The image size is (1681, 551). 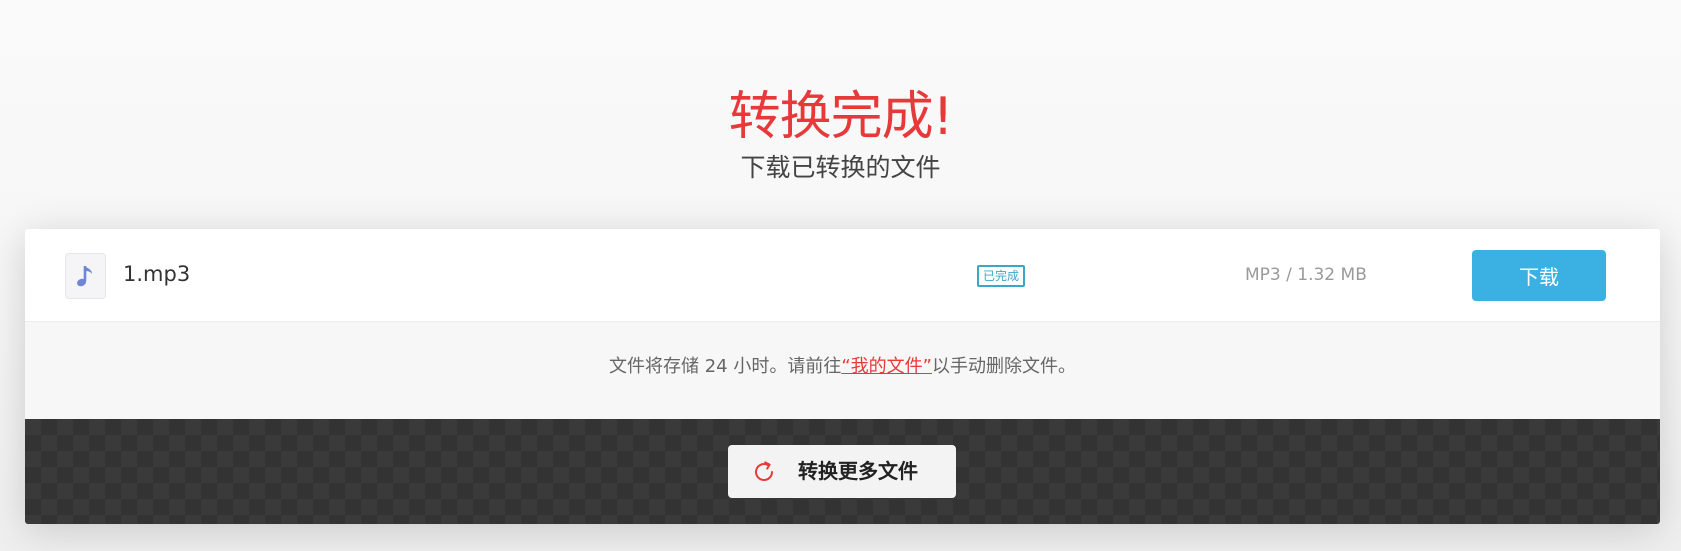 I want to click on convert-more-button: 转换更多文件, so click(x=842, y=471).